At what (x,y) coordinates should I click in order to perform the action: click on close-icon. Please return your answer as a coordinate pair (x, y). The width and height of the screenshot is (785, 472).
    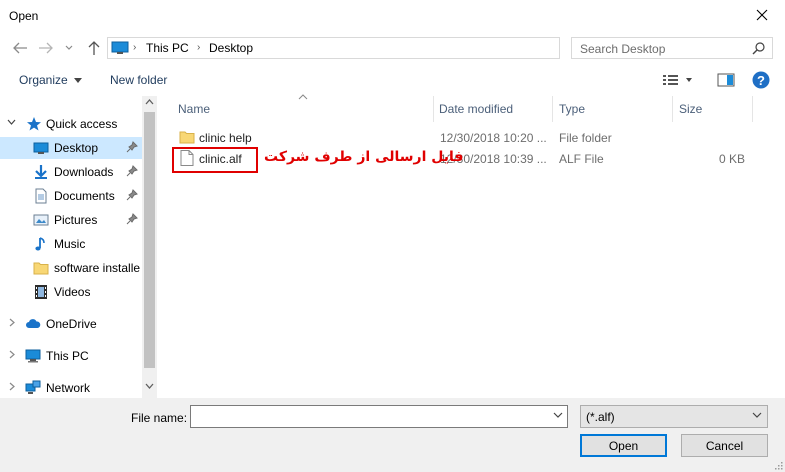
    Looking at the image, I should click on (762, 15).